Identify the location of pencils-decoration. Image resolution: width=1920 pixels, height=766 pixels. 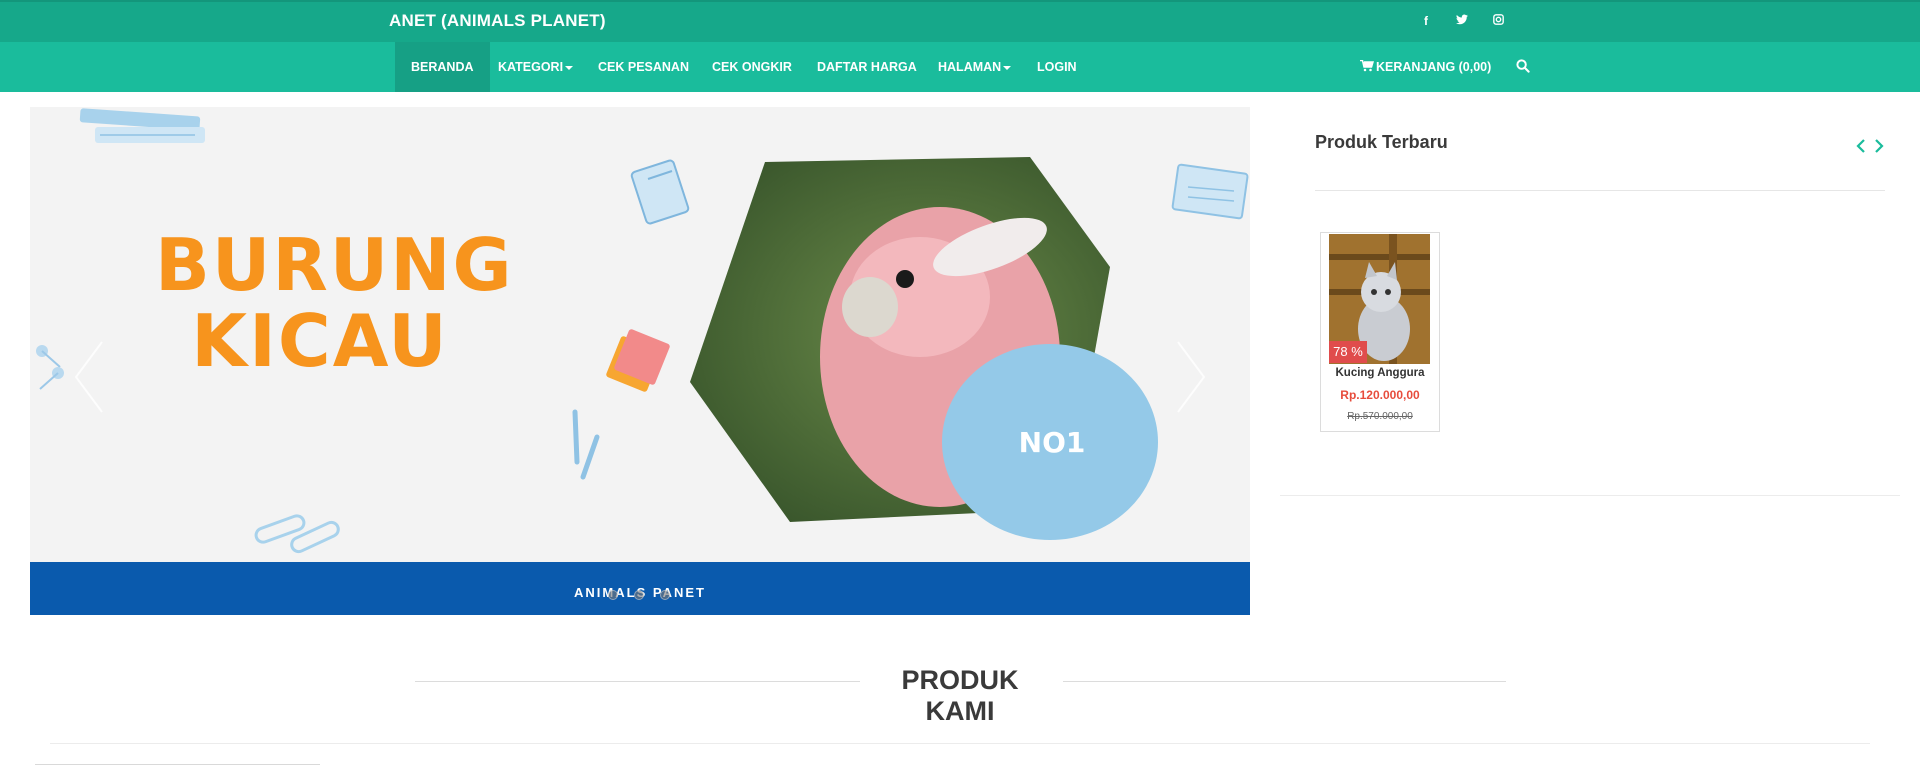
(586, 444).